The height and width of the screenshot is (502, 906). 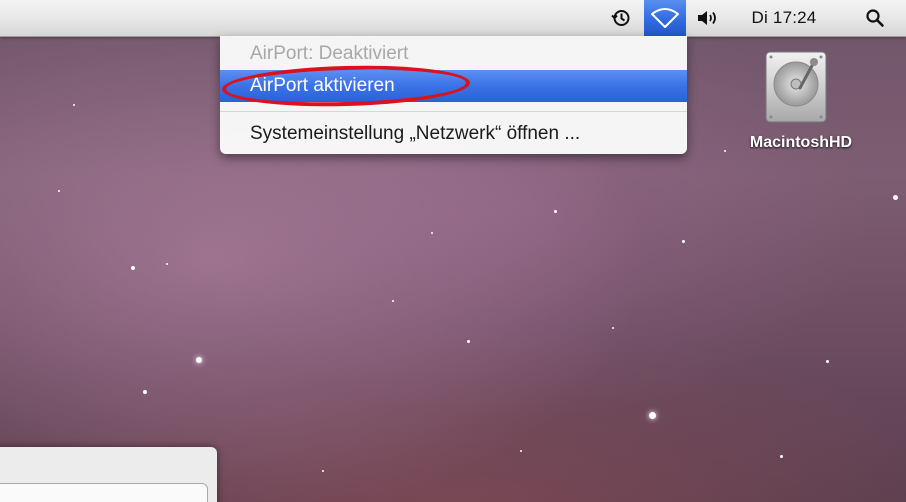 I want to click on spotlight-search-icon, so click(x=875, y=18).